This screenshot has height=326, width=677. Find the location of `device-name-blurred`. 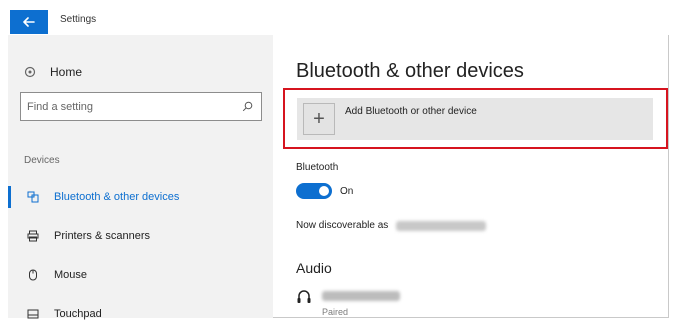

device-name-blurred is located at coordinates (441, 225).